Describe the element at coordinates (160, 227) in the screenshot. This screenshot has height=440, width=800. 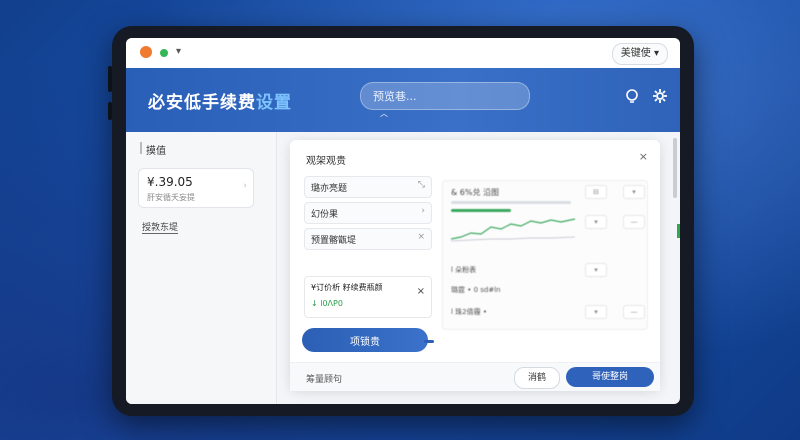
I see `sidebar-link: 授敦东堤` at that location.